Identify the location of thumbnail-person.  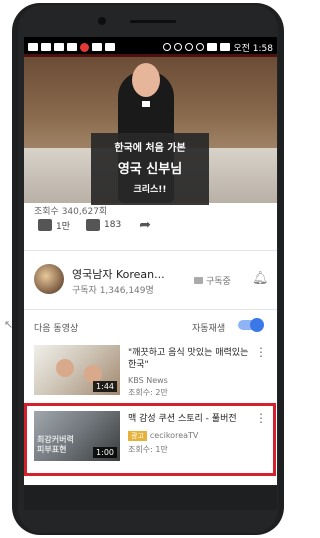
(65, 368).